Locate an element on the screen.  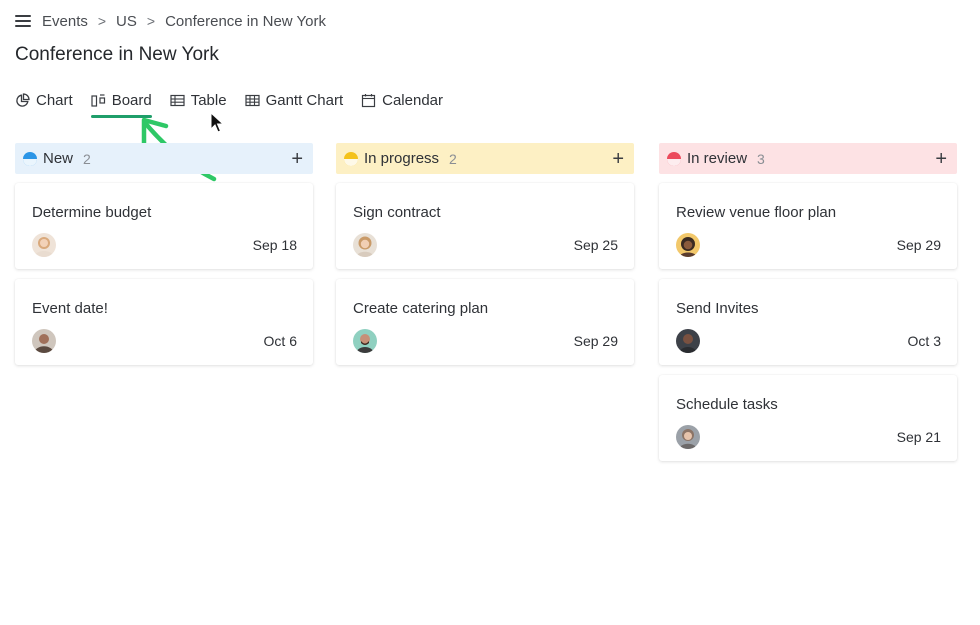
status-in-review-icon is located at coordinates (674, 158).